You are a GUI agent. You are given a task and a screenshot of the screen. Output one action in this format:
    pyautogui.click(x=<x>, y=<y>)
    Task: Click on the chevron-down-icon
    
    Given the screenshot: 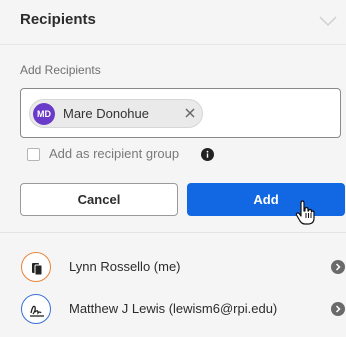 What is the action you would take?
    pyautogui.click(x=328, y=21)
    